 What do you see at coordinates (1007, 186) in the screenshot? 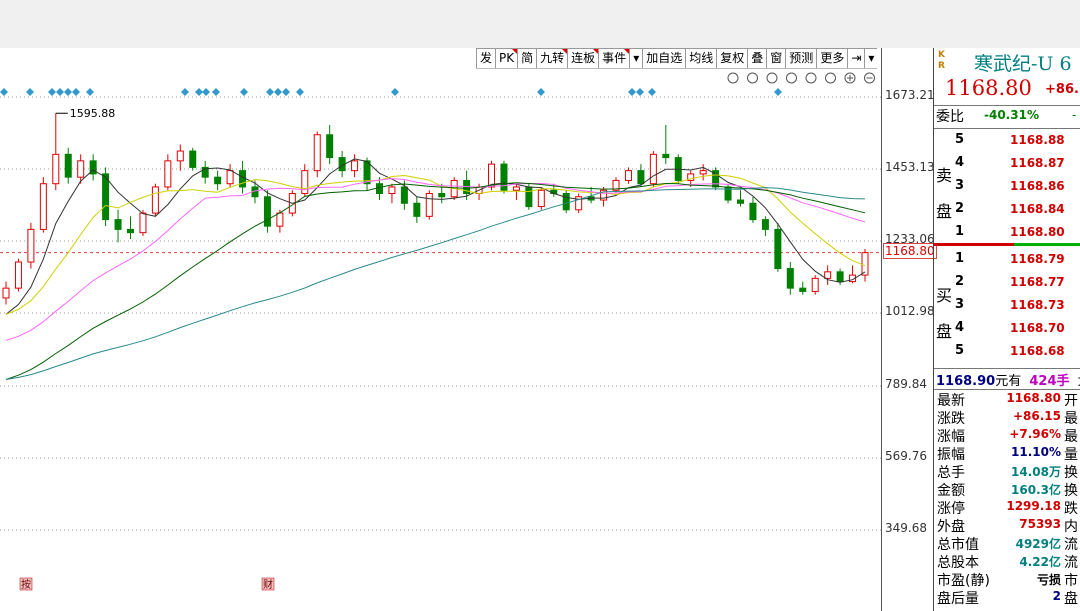
I see `ask-row: 3 1168.86` at bounding box center [1007, 186].